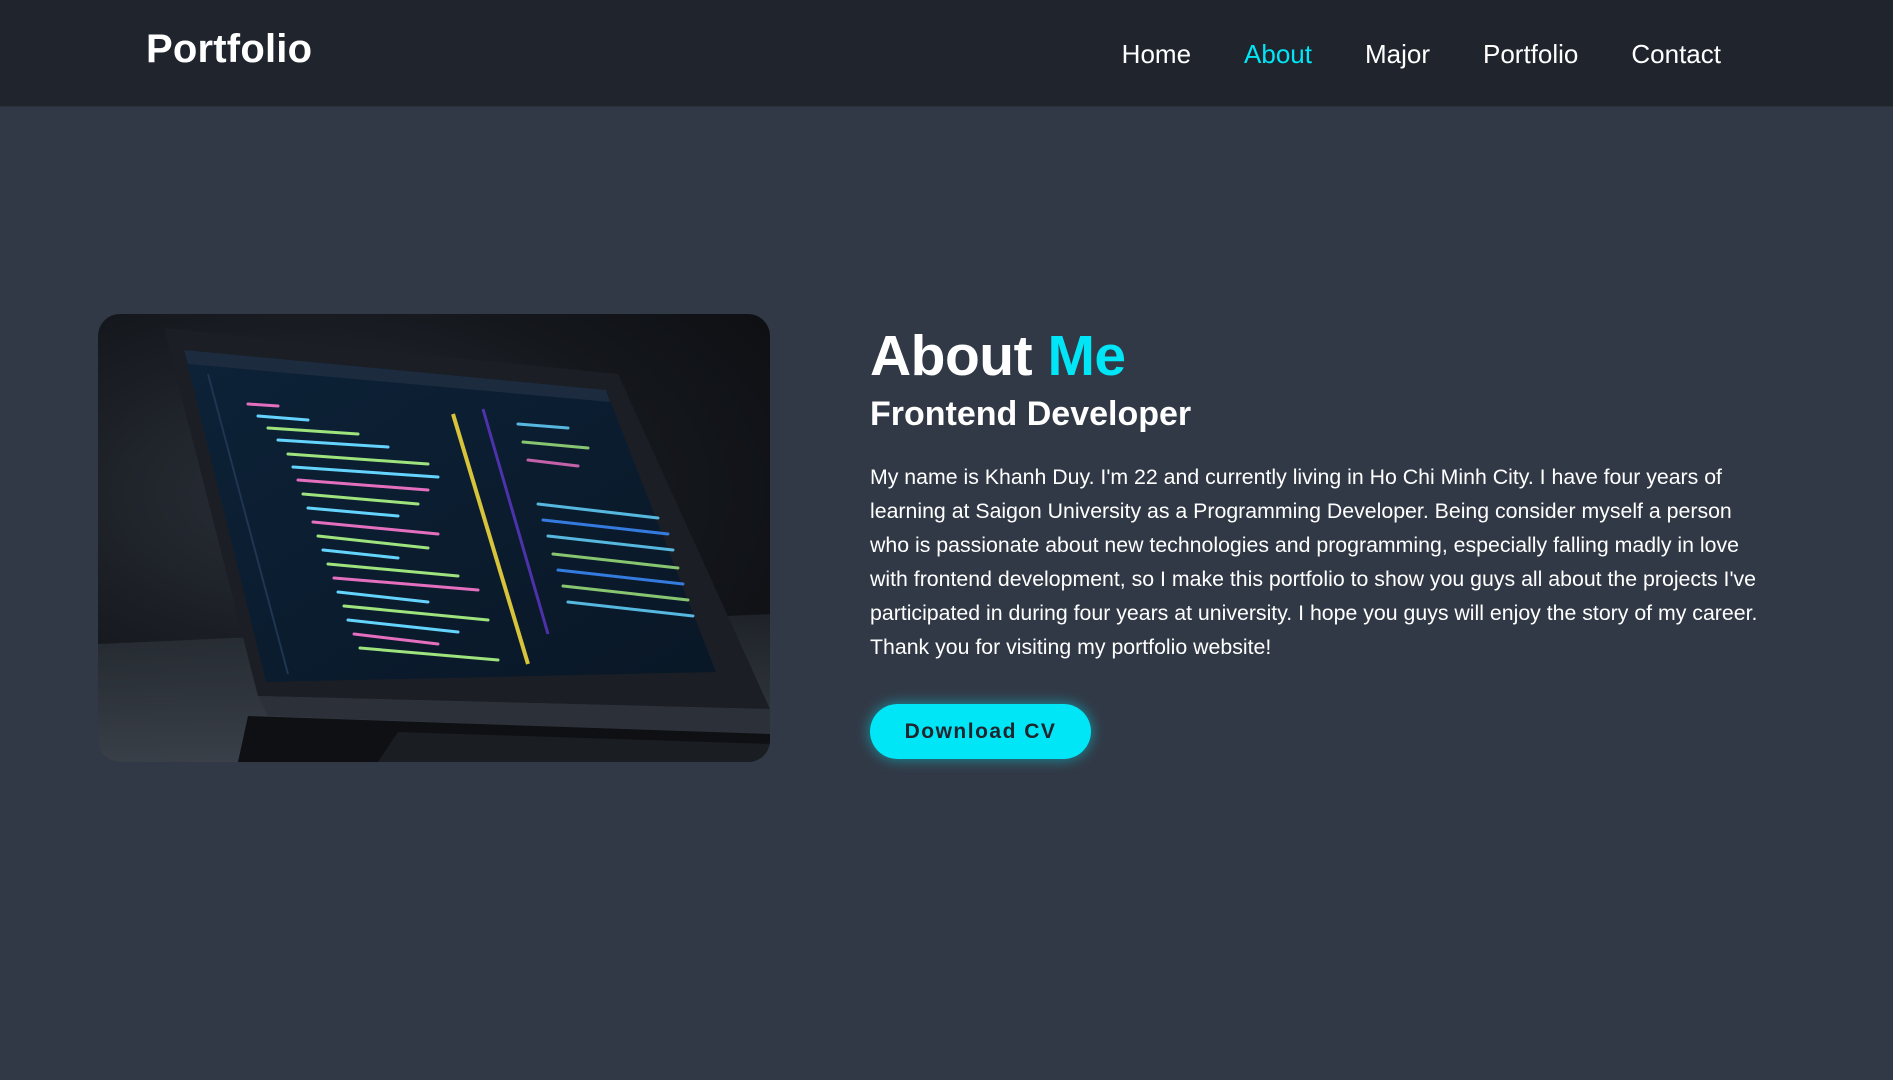 Image resolution: width=1893 pixels, height=1080 pixels. What do you see at coordinates (1278, 54) in the screenshot?
I see `nav-link-about: About` at bounding box center [1278, 54].